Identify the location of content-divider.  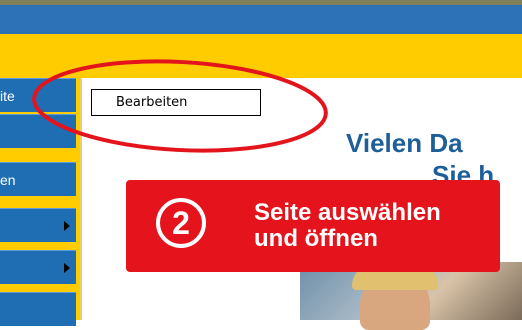
(81, 199).